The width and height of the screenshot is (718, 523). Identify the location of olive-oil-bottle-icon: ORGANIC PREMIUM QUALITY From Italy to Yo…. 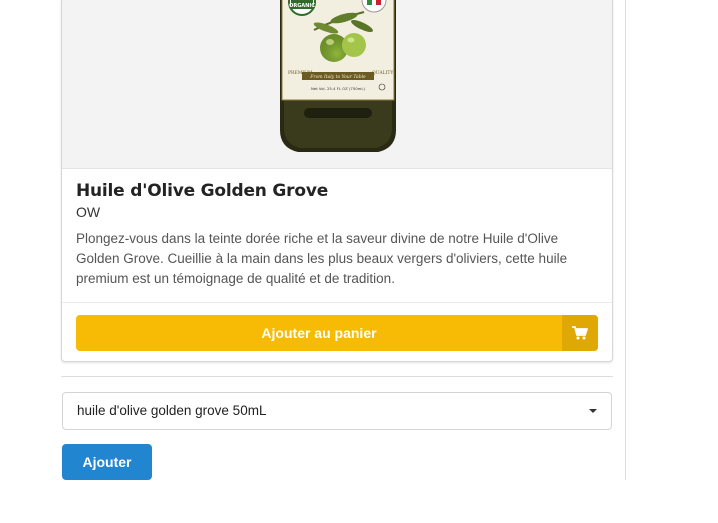
(338, 76).